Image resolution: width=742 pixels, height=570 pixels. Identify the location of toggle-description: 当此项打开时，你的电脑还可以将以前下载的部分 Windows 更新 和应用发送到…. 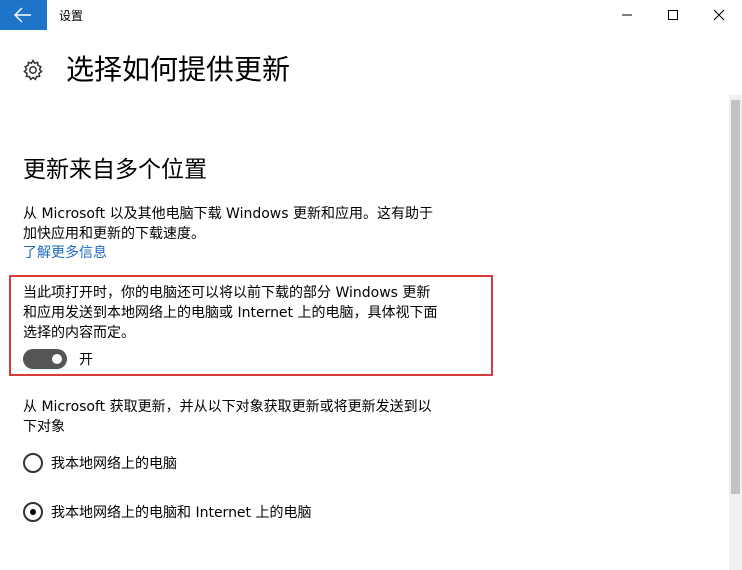
(255, 313).